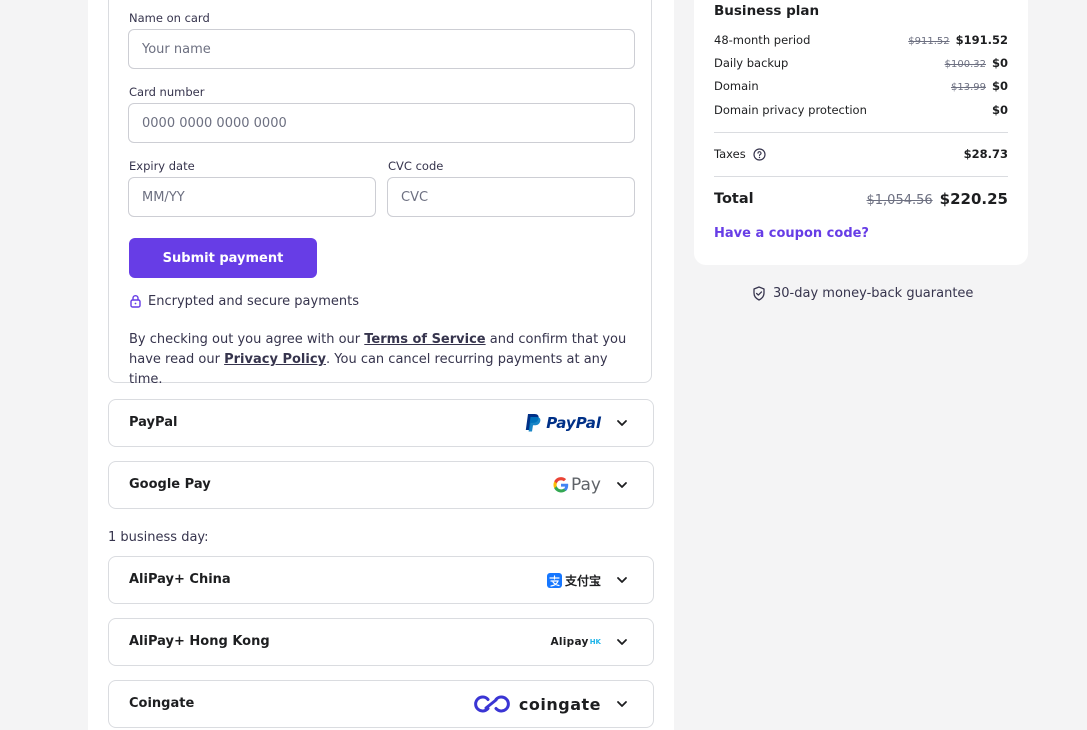  Describe the element at coordinates (861, 88) in the screenshot. I see `summary-row-domain: Domain $13.99 $0` at that location.